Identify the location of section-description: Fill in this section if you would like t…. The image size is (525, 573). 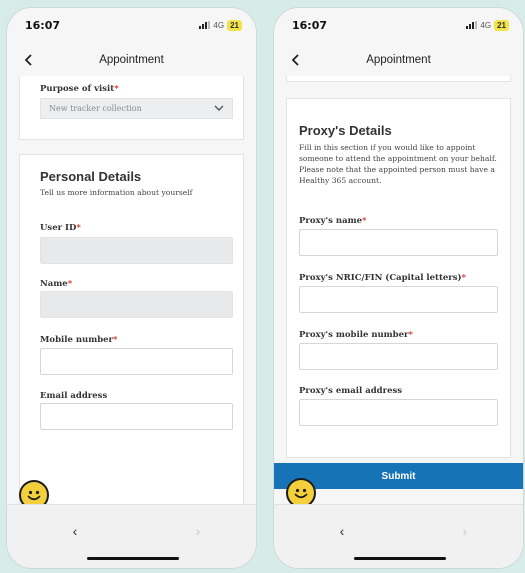
(398, 164).